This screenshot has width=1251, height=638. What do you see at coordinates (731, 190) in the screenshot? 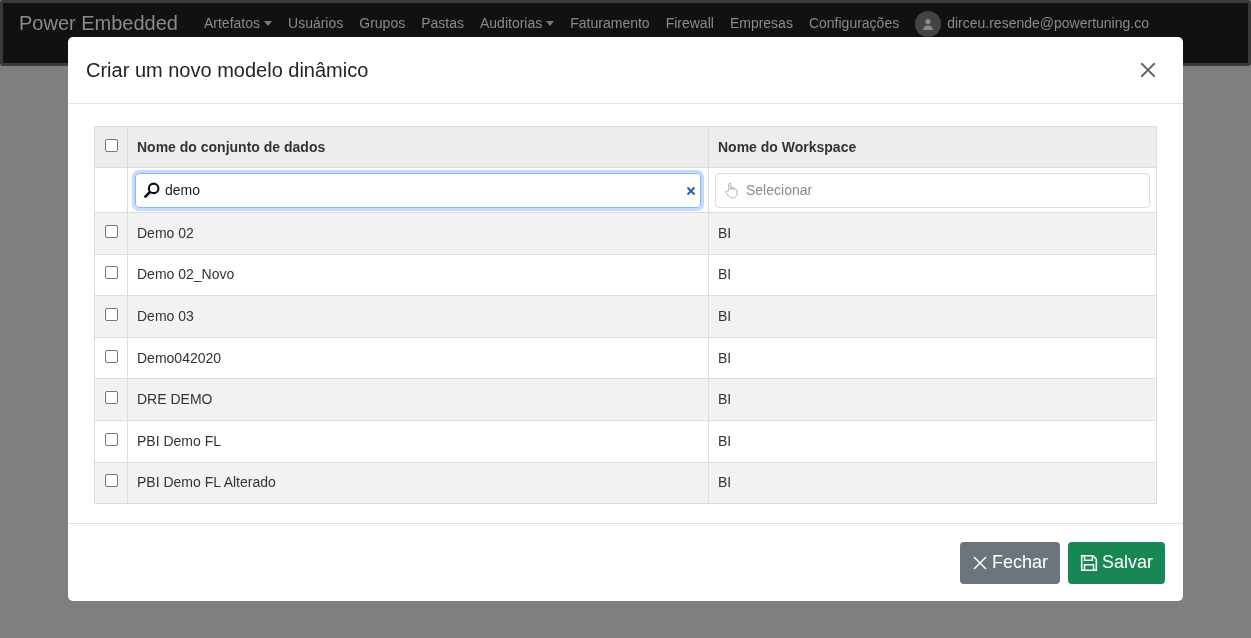
I see `hand-pointer-icon` at bounding box center [731, 190].